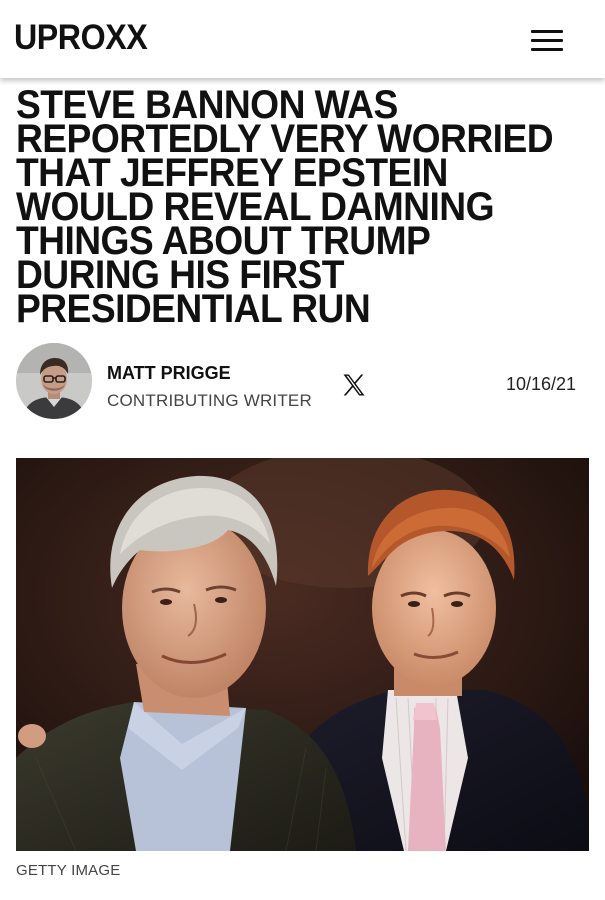 This screenshot has height=900, width=605. I want to click on author-avatar, so click(54, 381).